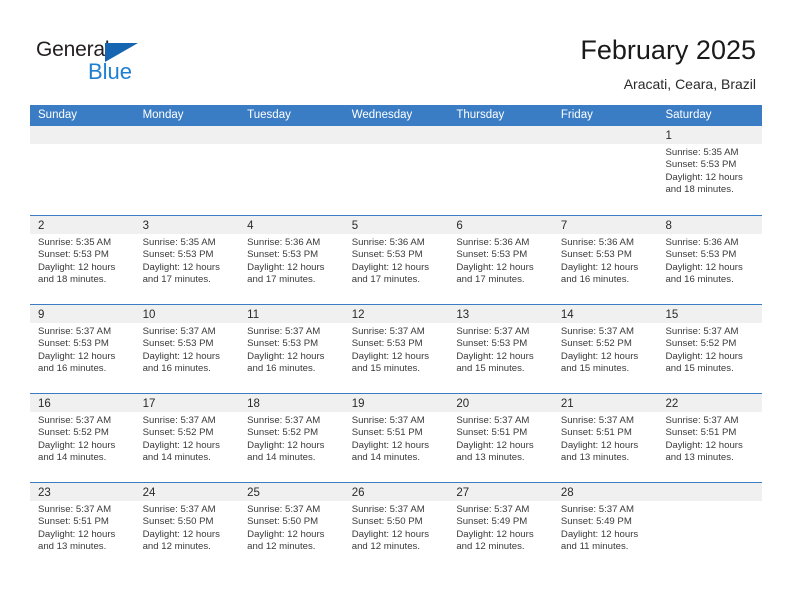 This screenshot has height=612, width=792. I want to click on logo-text-blue: Blue, so click(110, 71).